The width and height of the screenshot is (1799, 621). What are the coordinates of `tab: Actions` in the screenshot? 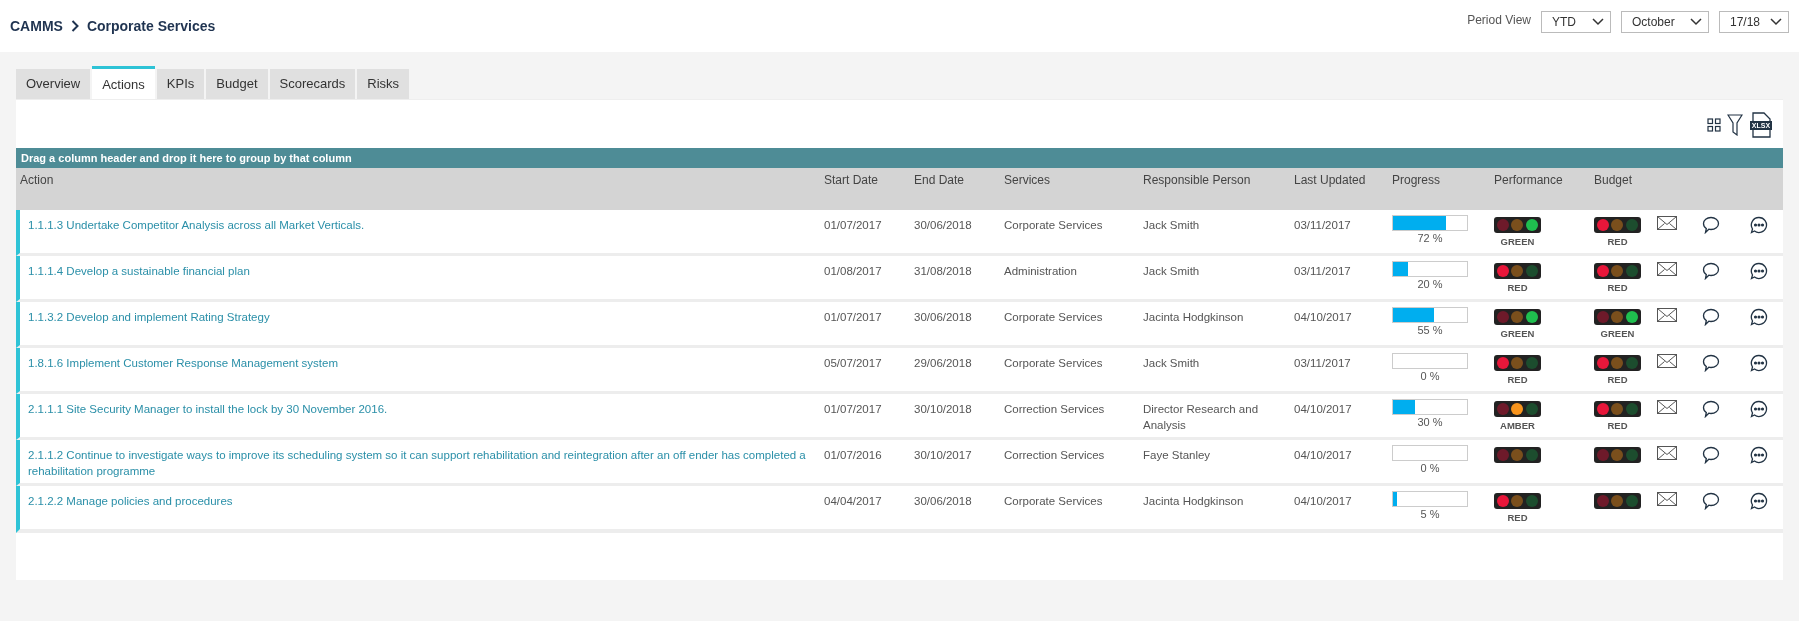 It's located at (123, 82).